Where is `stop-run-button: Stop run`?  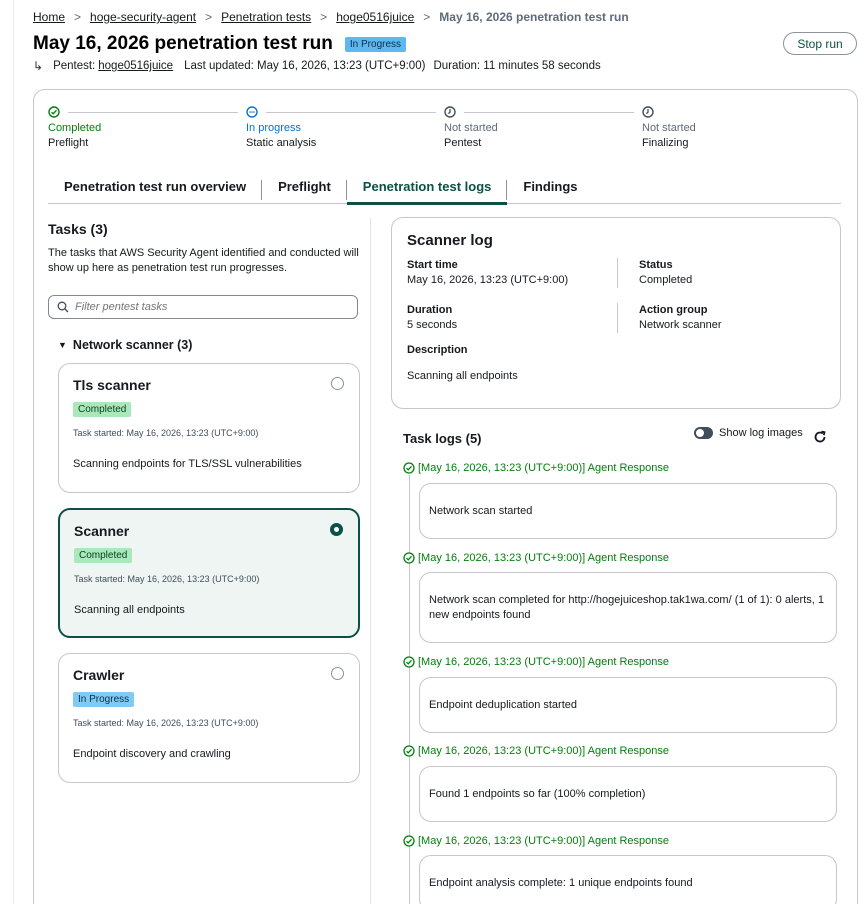
stop-run-button: Stop run is located at coordinates (820, 43).